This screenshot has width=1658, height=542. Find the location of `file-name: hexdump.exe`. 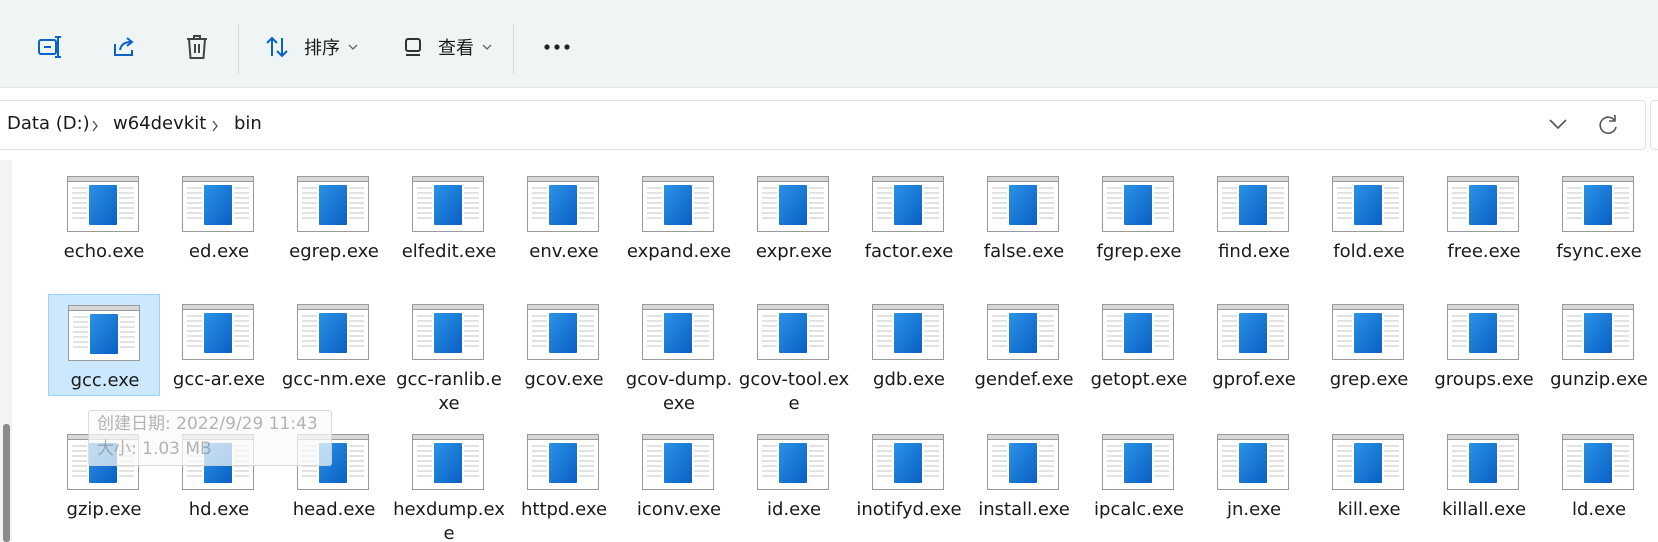

file-name: hexdump.exe is located at coordinates (449, 520).